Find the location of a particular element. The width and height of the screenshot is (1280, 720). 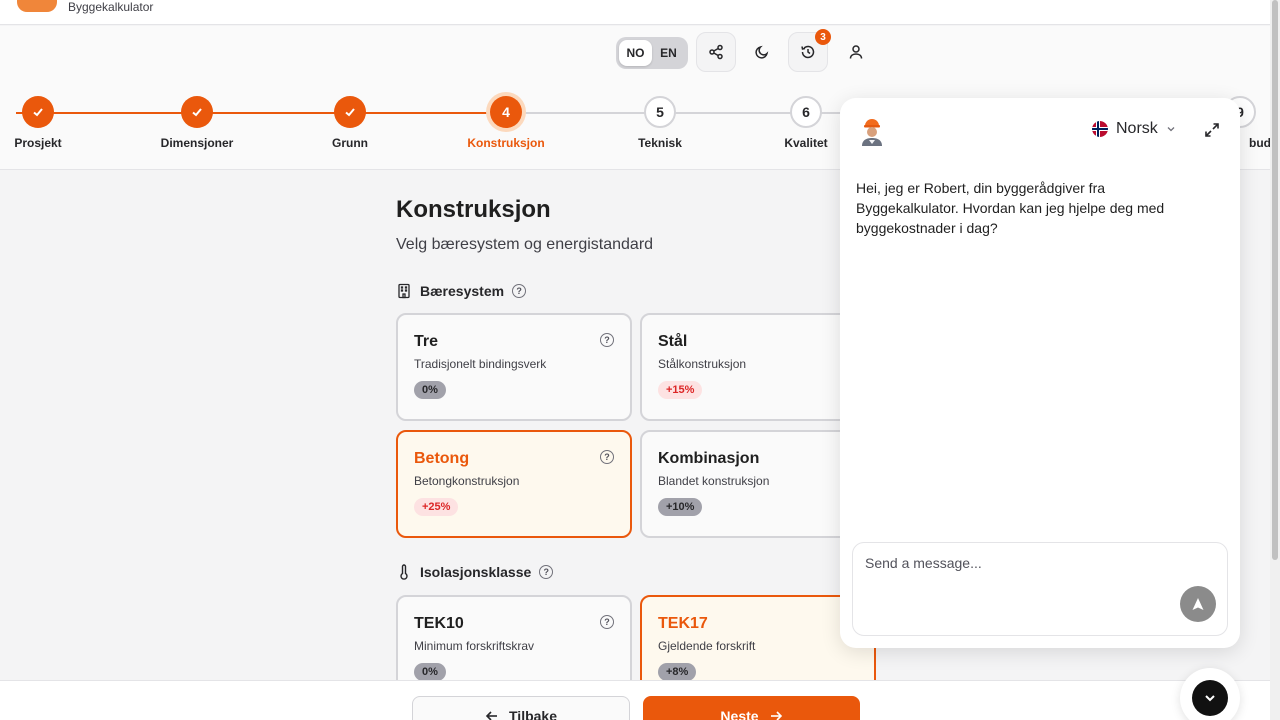

section-baeresystem: Bæresystem ? is located at coordinates (461, 291).